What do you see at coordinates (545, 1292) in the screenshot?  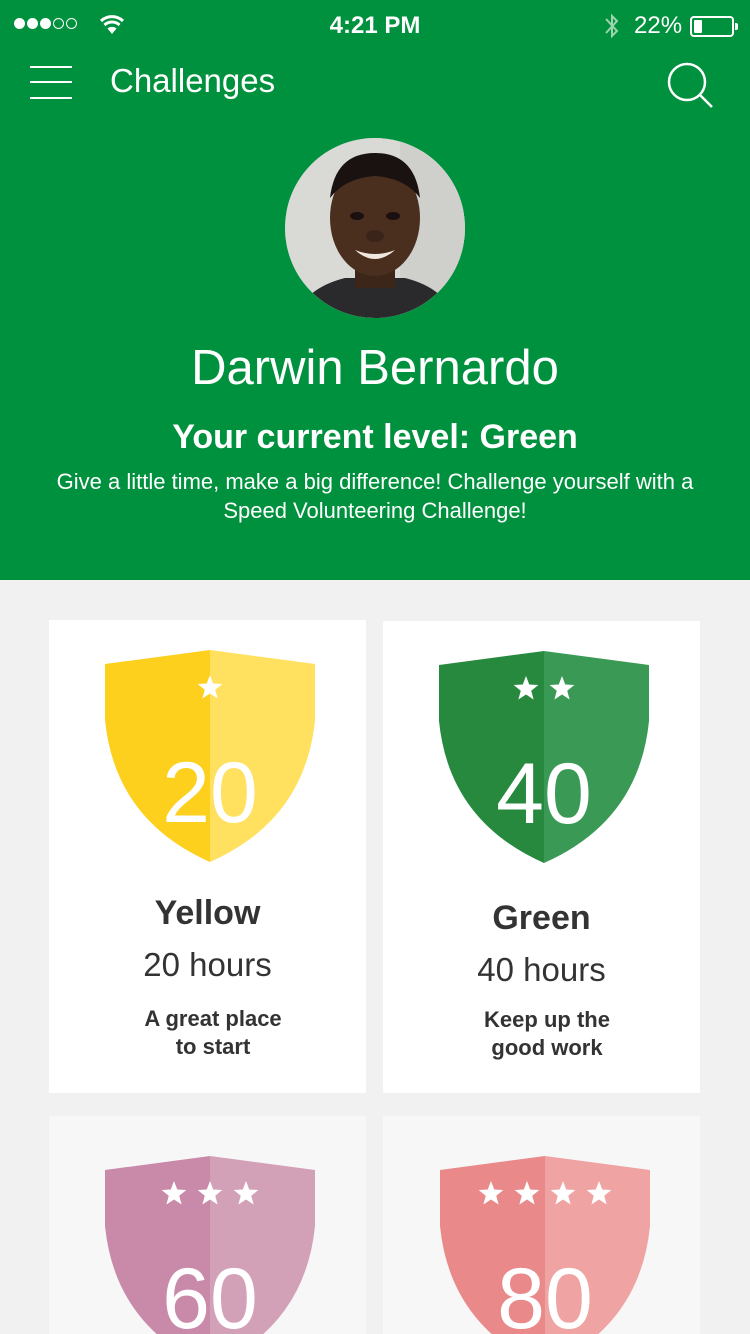 I see `badge-number: 80` at bounding box center [545, 1292].